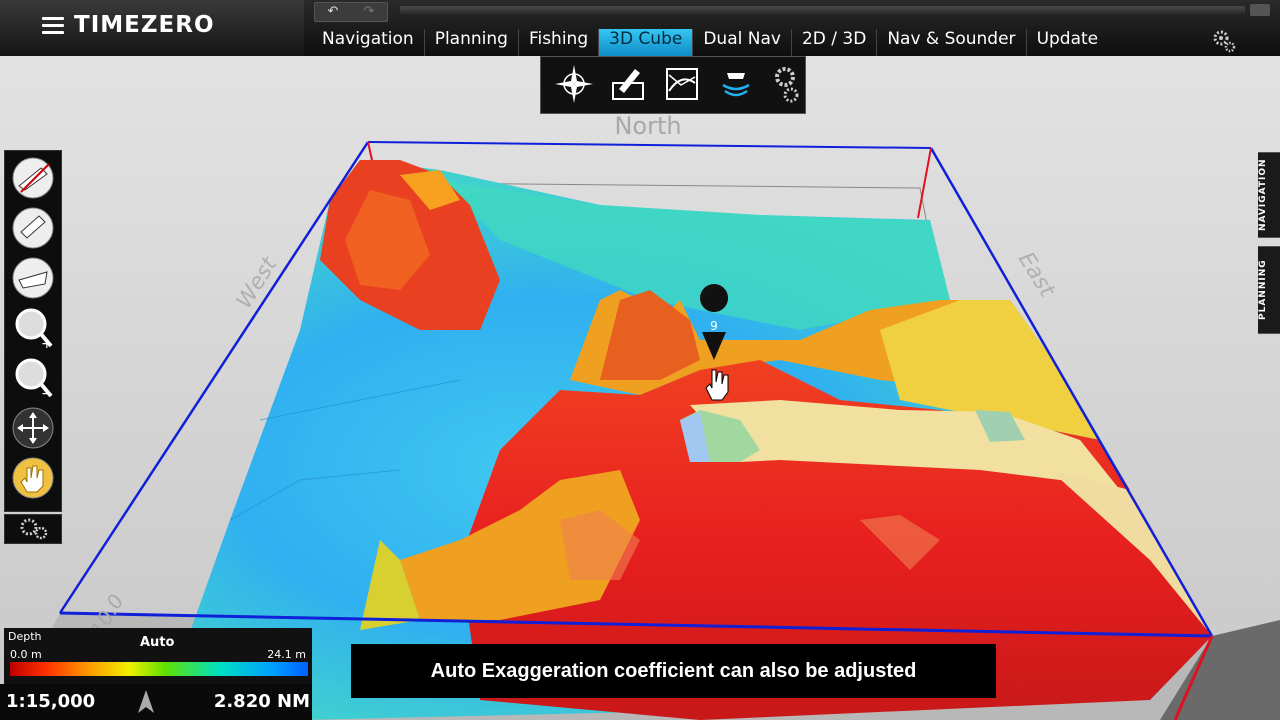 The image size is (1280, 720). I want to click on depth-min-label: 0.0 m, so click(26, 654).